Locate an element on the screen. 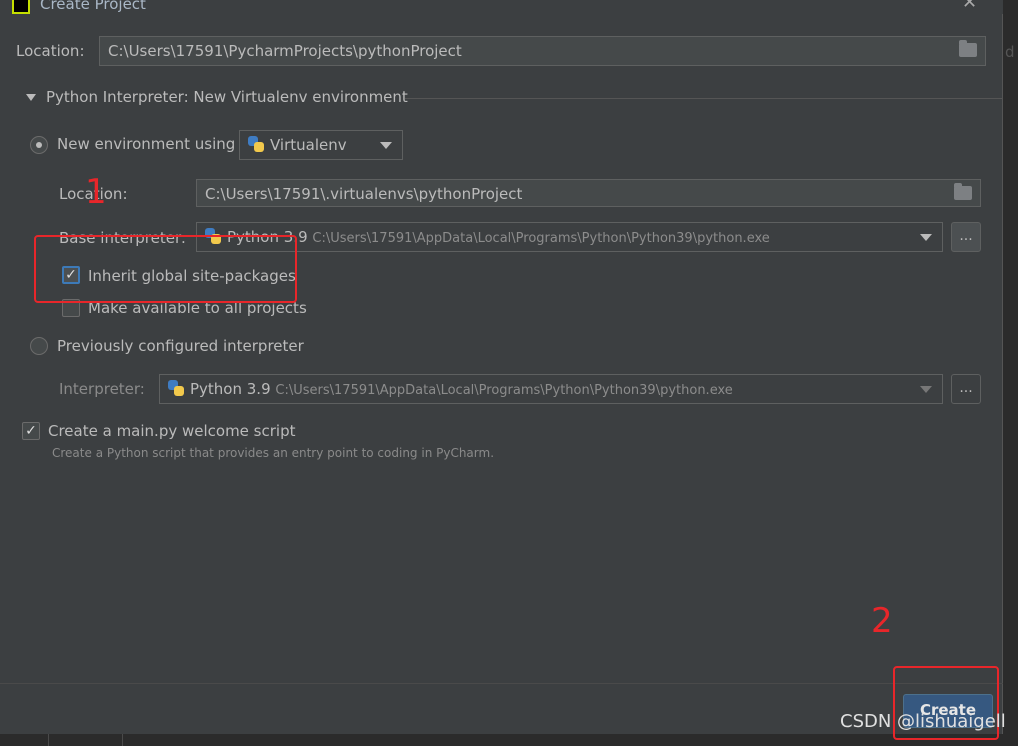 Image resolution: width=1018 pixels, height=746 pixels. pycharm-logo-icon is located at coordinates (21, 7).